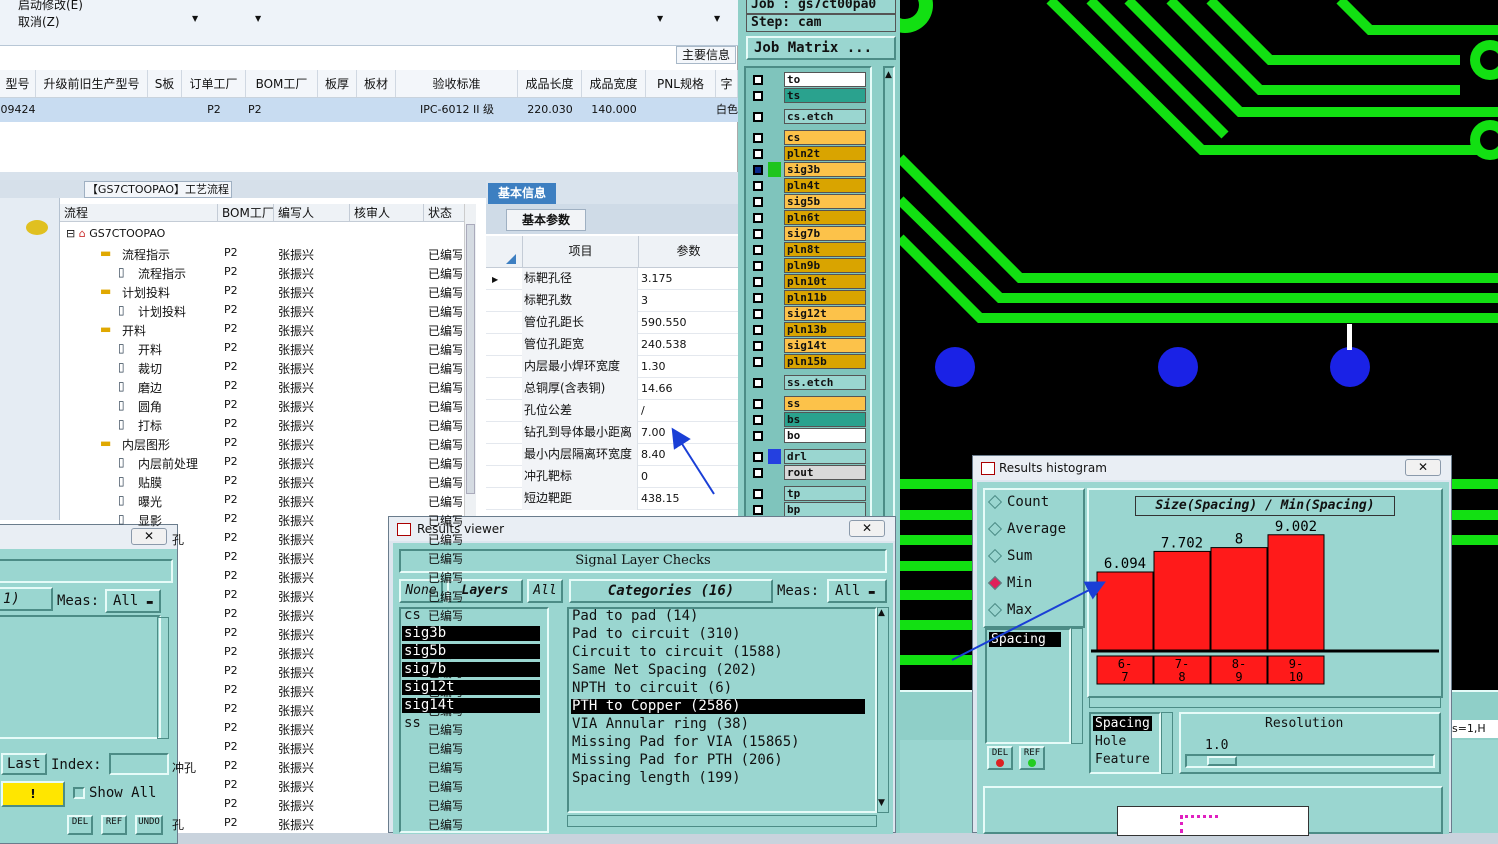 This screenshot has width=1498, height=844. What do you see at coordinates (1122, 723) in the screenshot?
I see `feature-item: Spacing` at bounding box center [1122, 723].